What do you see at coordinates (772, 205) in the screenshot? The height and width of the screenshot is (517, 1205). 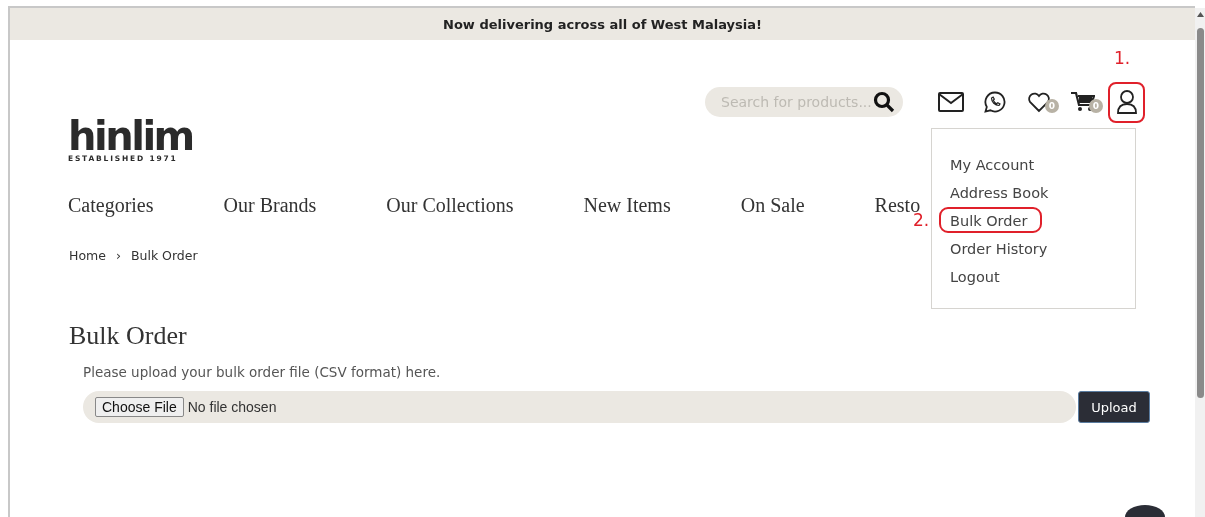 I see `nav-link: On Sale` at bounding box center [772, 205].